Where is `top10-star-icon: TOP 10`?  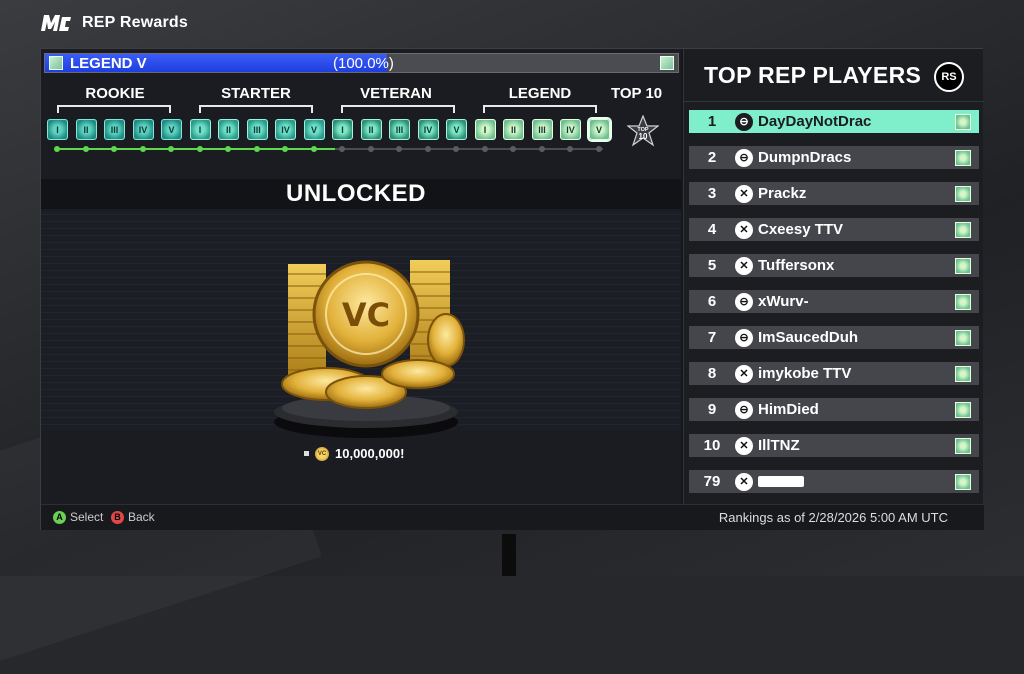
top10-star-icon: TOP 10 is located at coordinates (643, 131).